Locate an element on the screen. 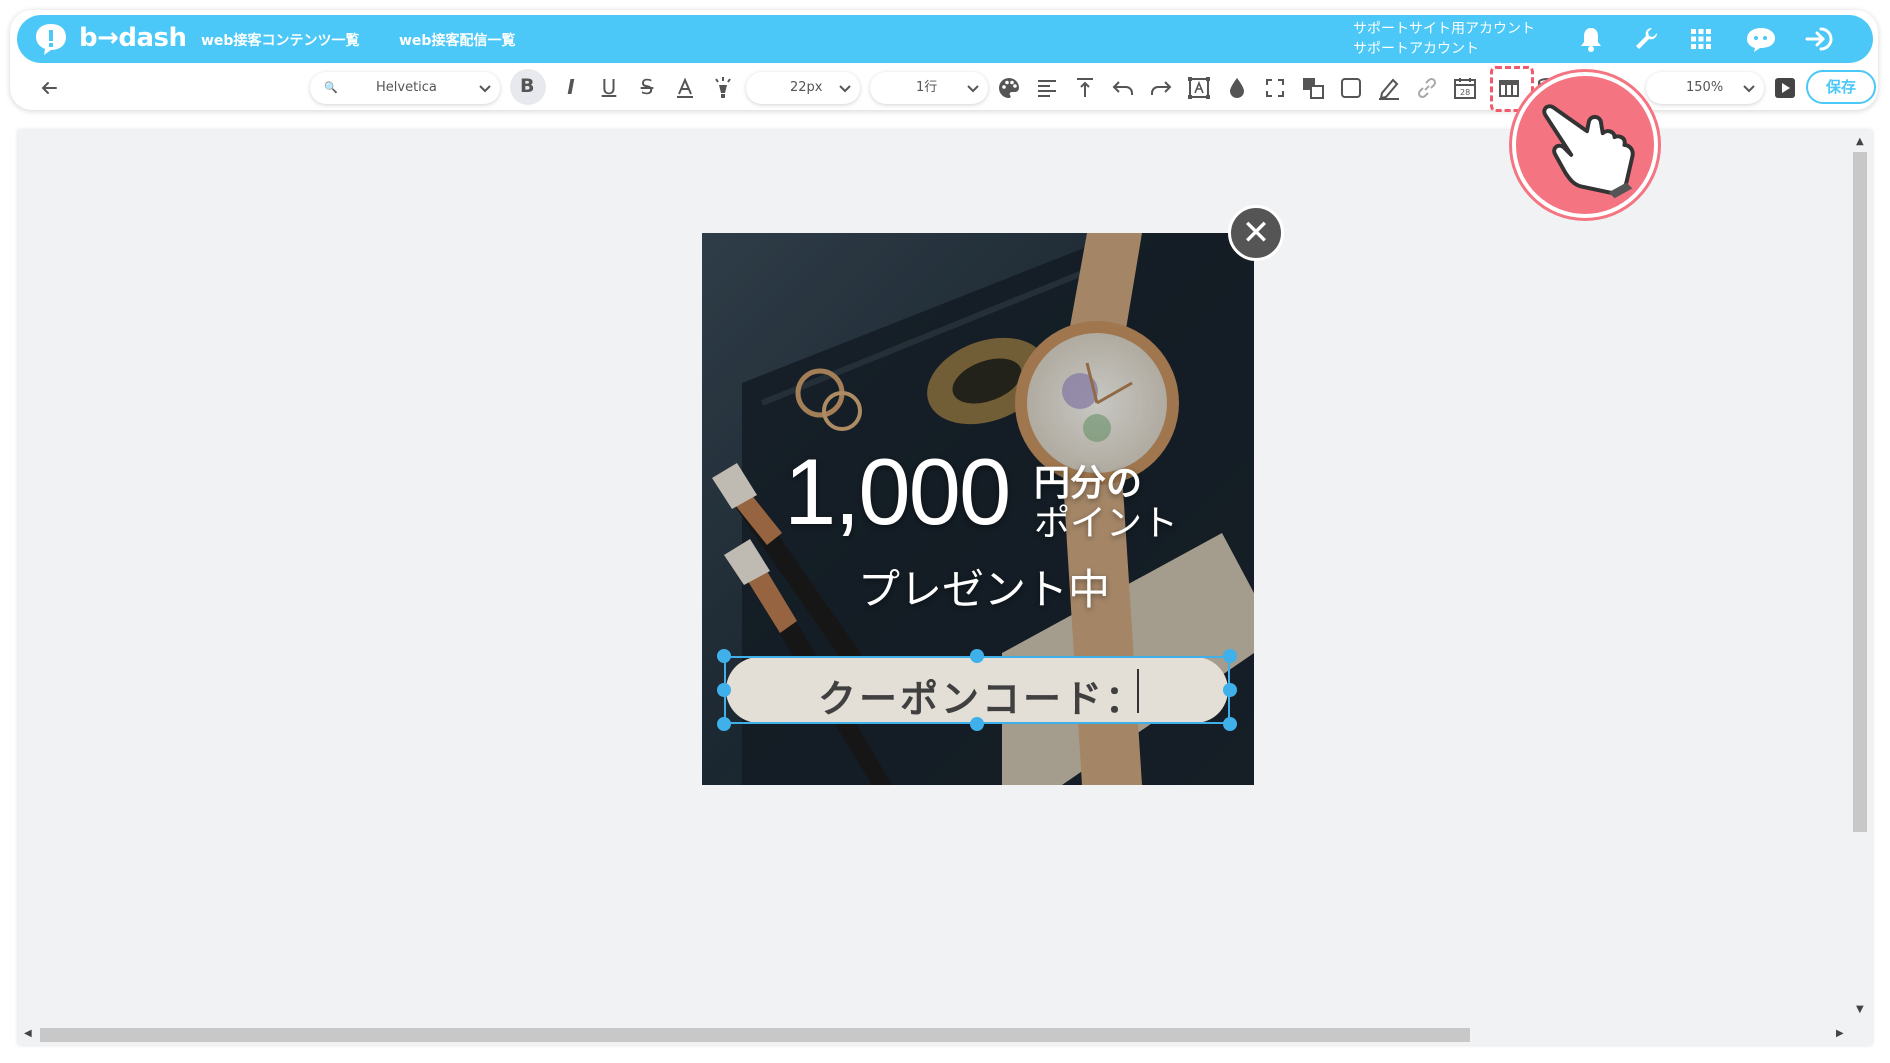  highlight-icon is located at coordinates (723, 88).